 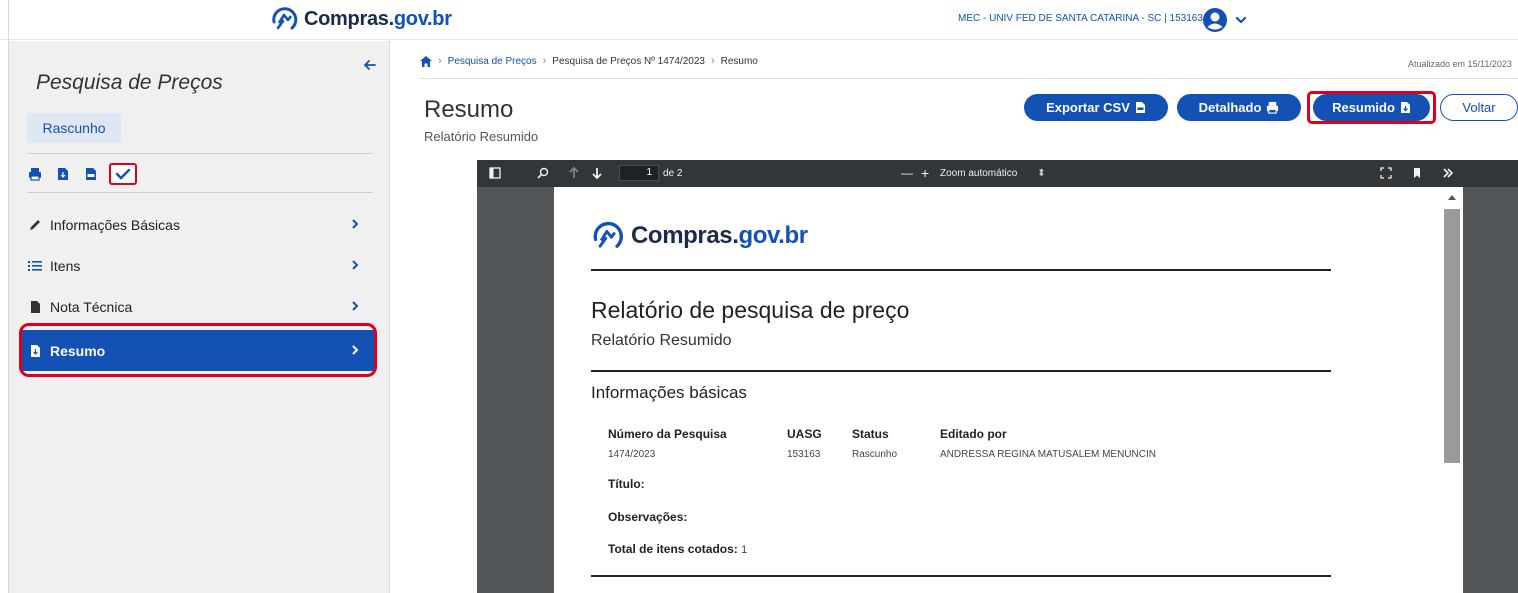 I want to click on scrollbar-thumb, so click(x=1452, y=336).